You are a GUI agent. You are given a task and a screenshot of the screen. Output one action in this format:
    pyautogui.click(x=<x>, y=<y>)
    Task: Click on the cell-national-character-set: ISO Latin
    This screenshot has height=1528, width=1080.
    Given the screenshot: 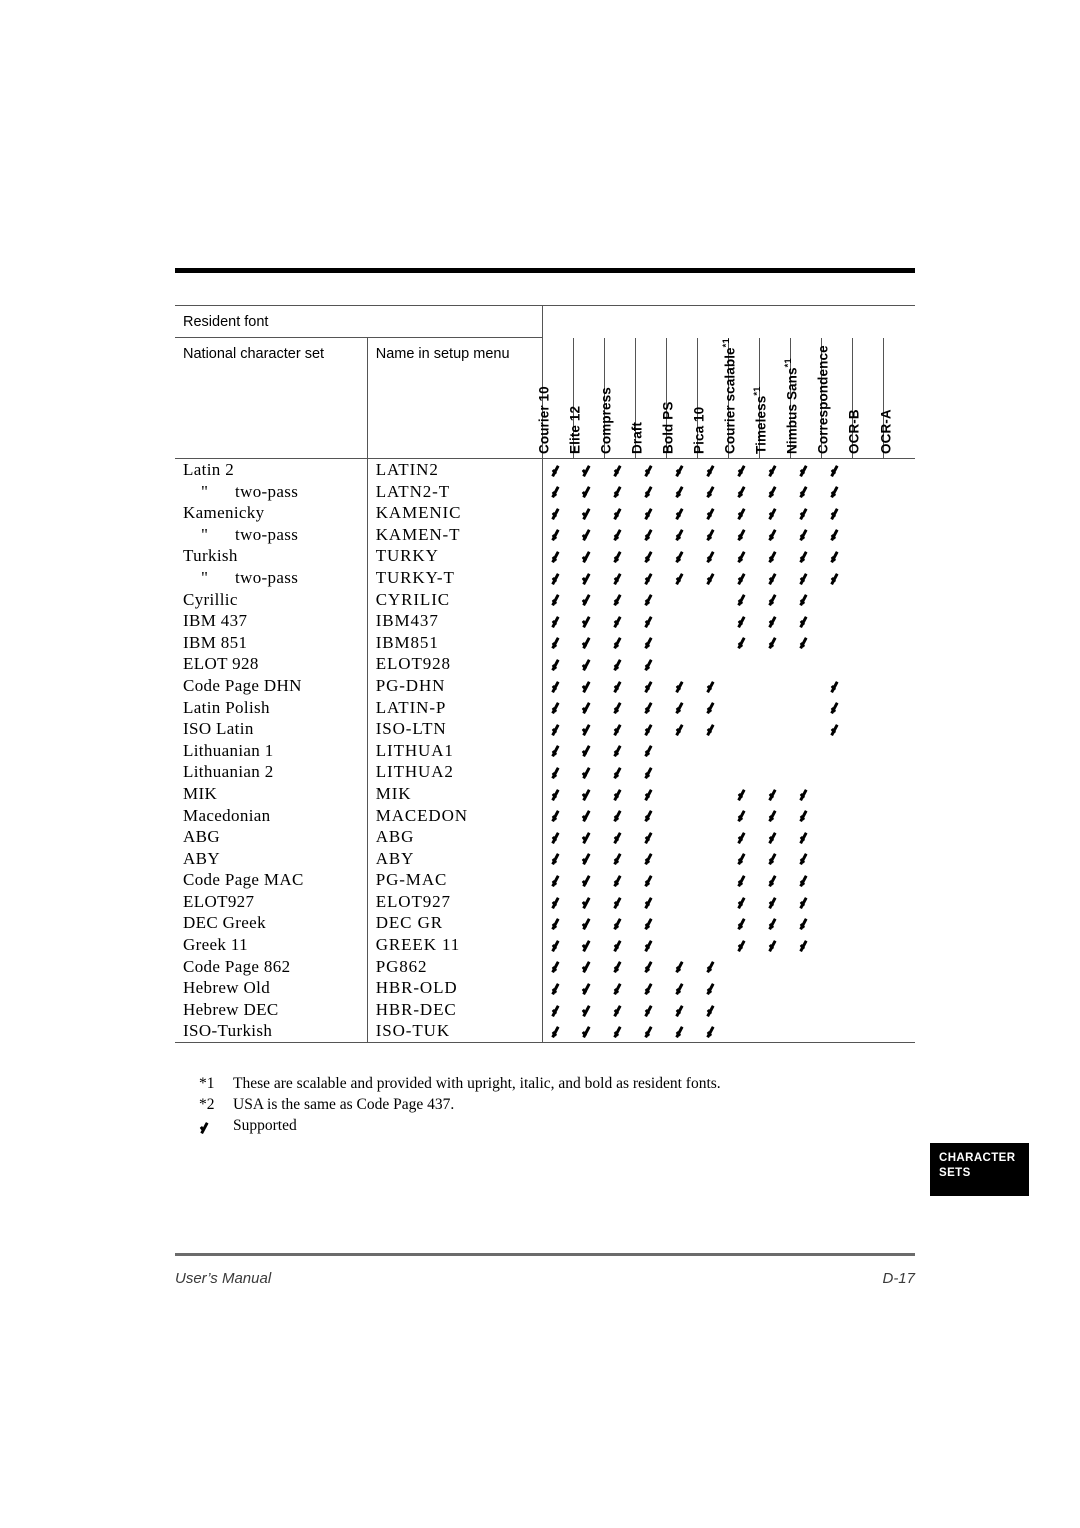 What is the action you would take?
    pyautogui.click(x=218, y=729)
    